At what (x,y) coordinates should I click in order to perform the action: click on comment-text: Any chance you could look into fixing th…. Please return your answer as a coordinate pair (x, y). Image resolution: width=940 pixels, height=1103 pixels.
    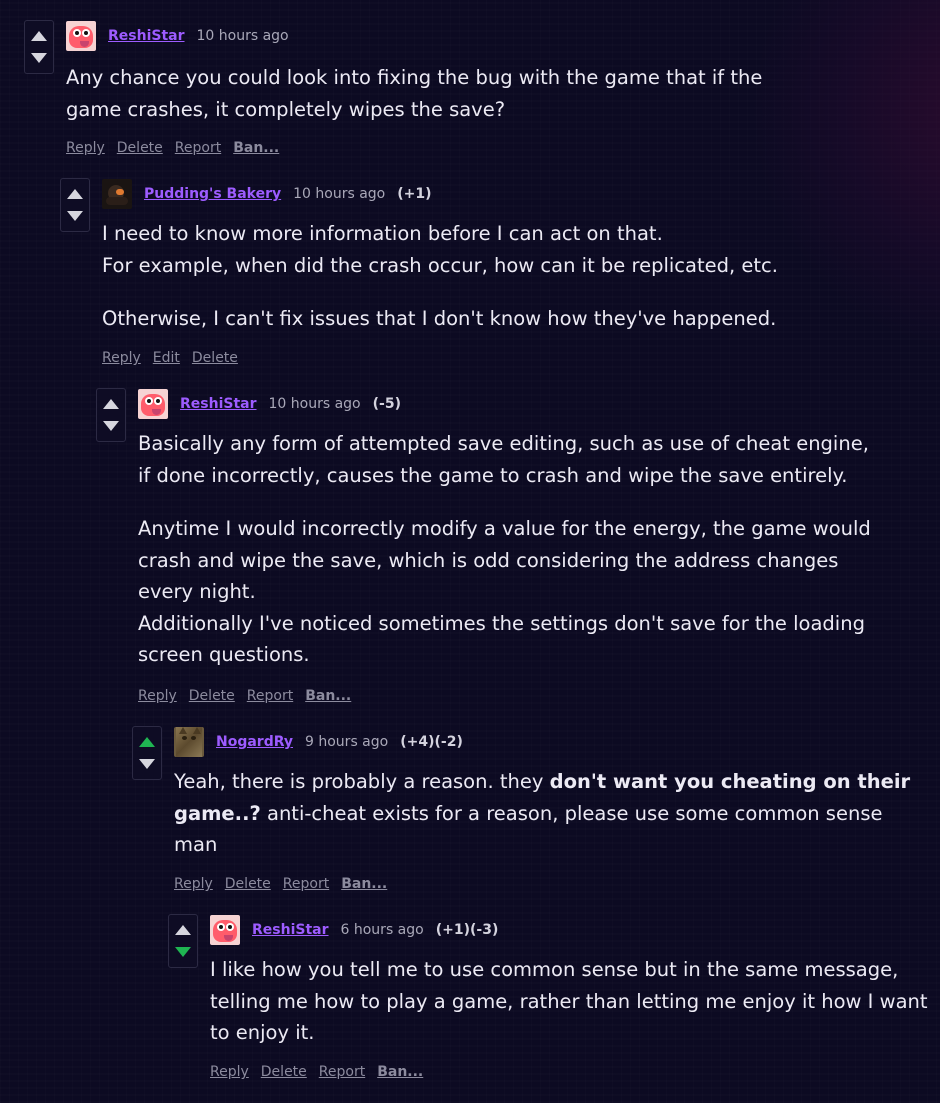
    Looking at the image, I should click on (414, 77).